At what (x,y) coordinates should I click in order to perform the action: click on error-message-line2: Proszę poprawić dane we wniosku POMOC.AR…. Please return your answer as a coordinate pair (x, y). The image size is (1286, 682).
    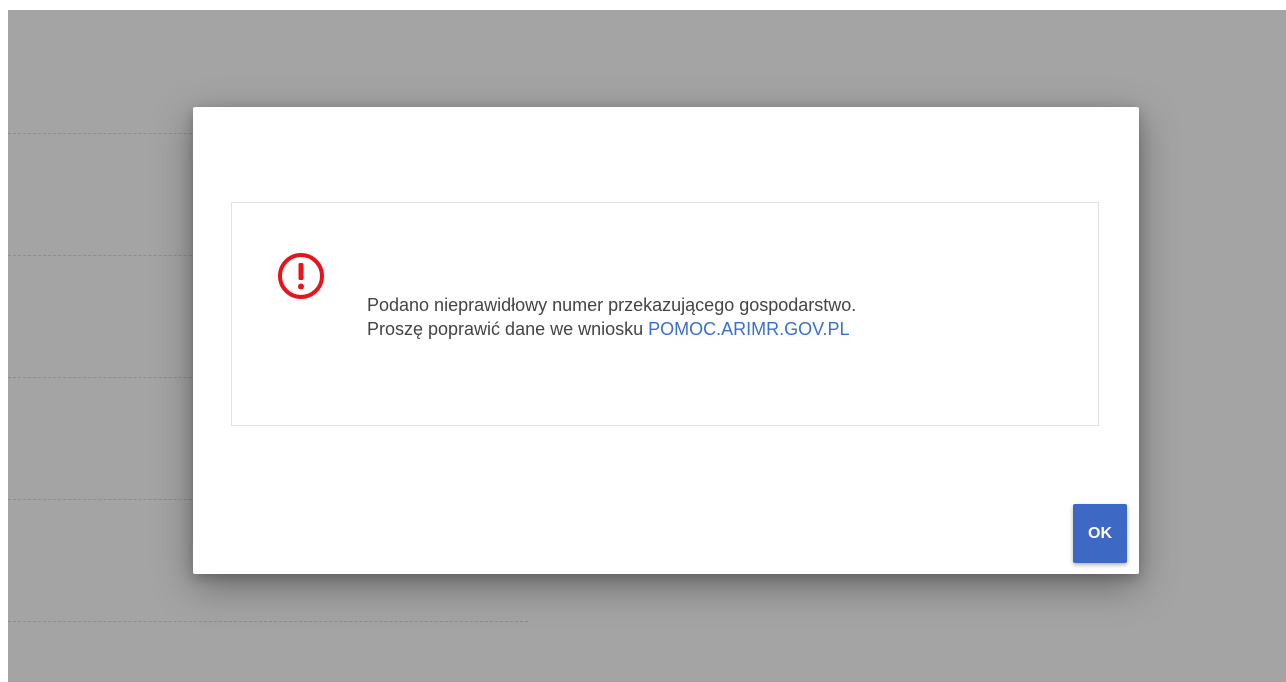
    Looking at the image, I should click on (611, 329).